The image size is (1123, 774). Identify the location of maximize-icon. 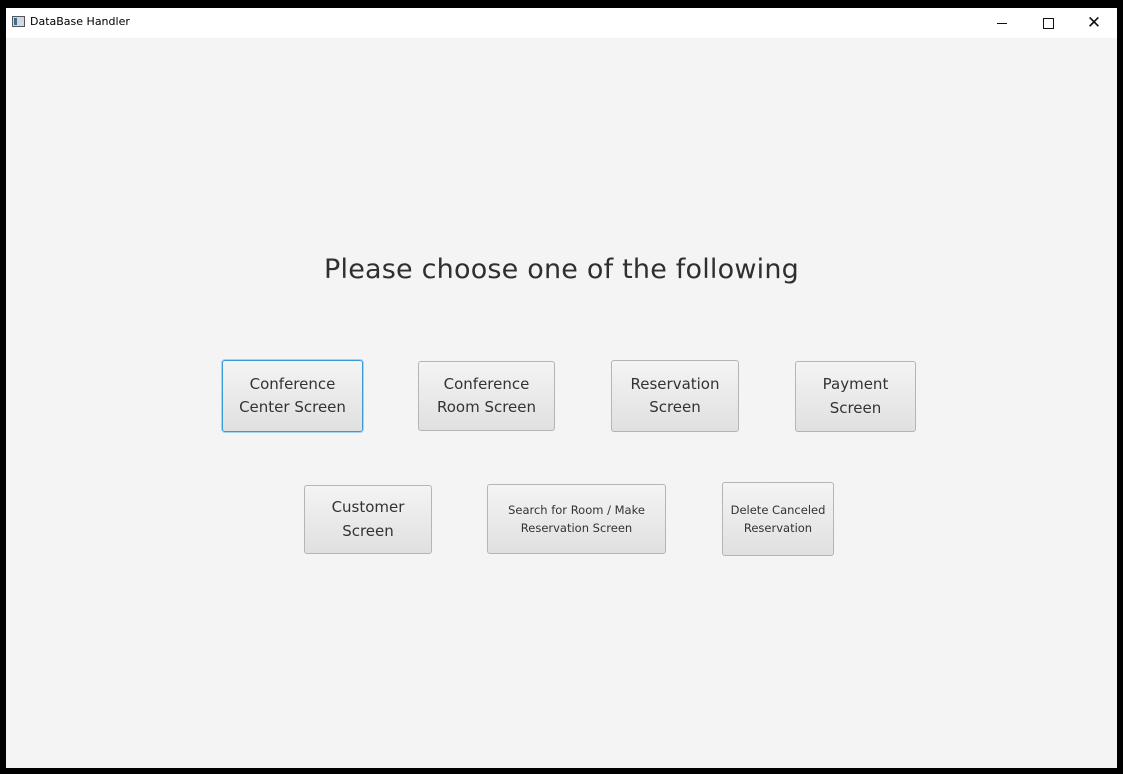
(1048, 23).